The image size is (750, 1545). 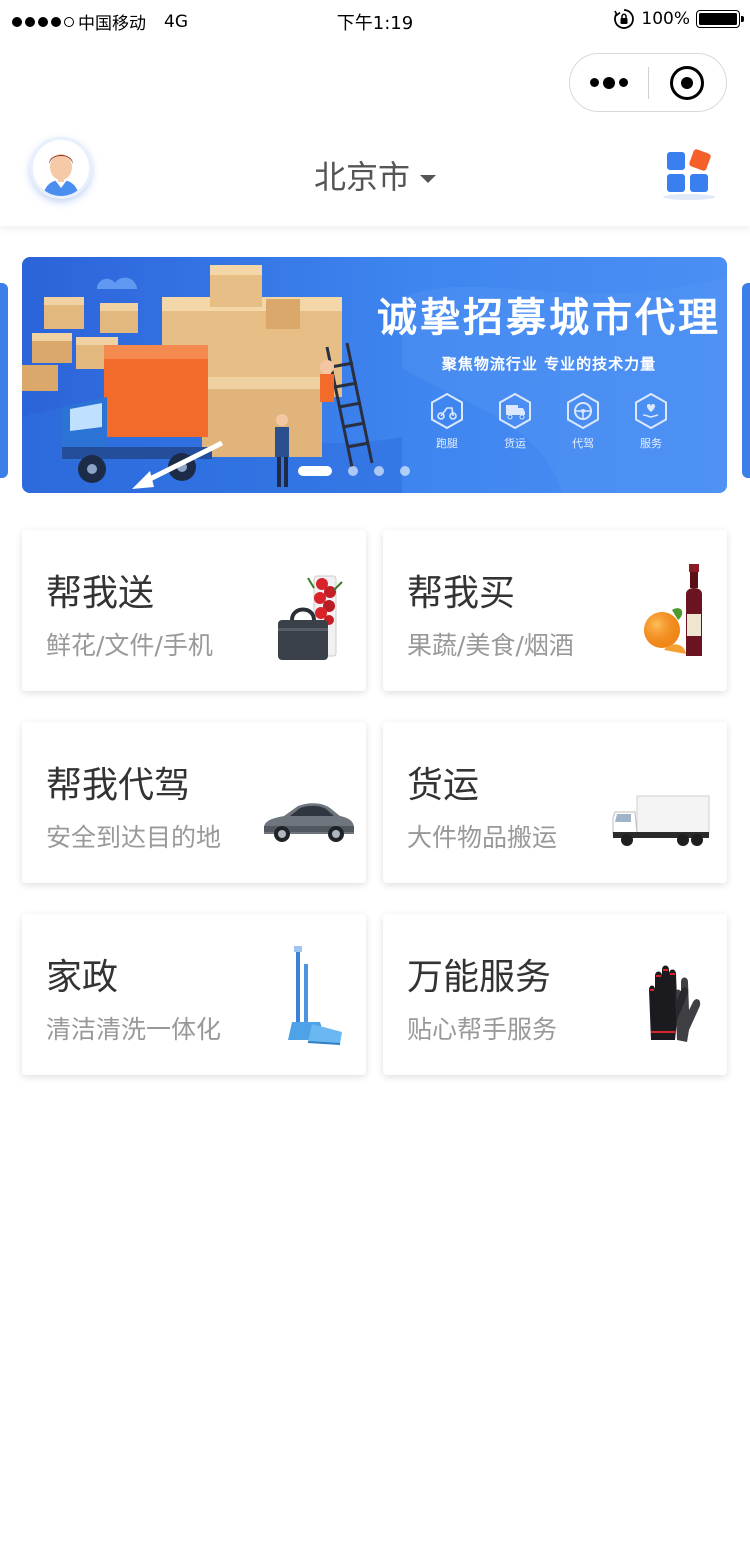 What do you see at coordinates (118, 785) in the screenshot?
I see `service-title: 帮我代驾` at bounding box center [118, 785].